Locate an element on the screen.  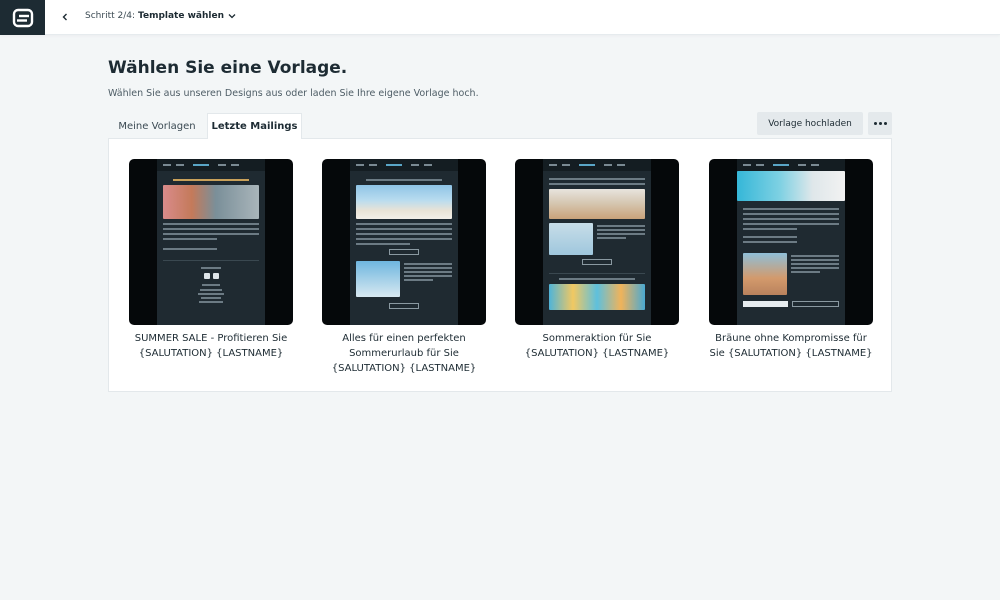
chevron-left-icon is located at coordinates (64, 17).